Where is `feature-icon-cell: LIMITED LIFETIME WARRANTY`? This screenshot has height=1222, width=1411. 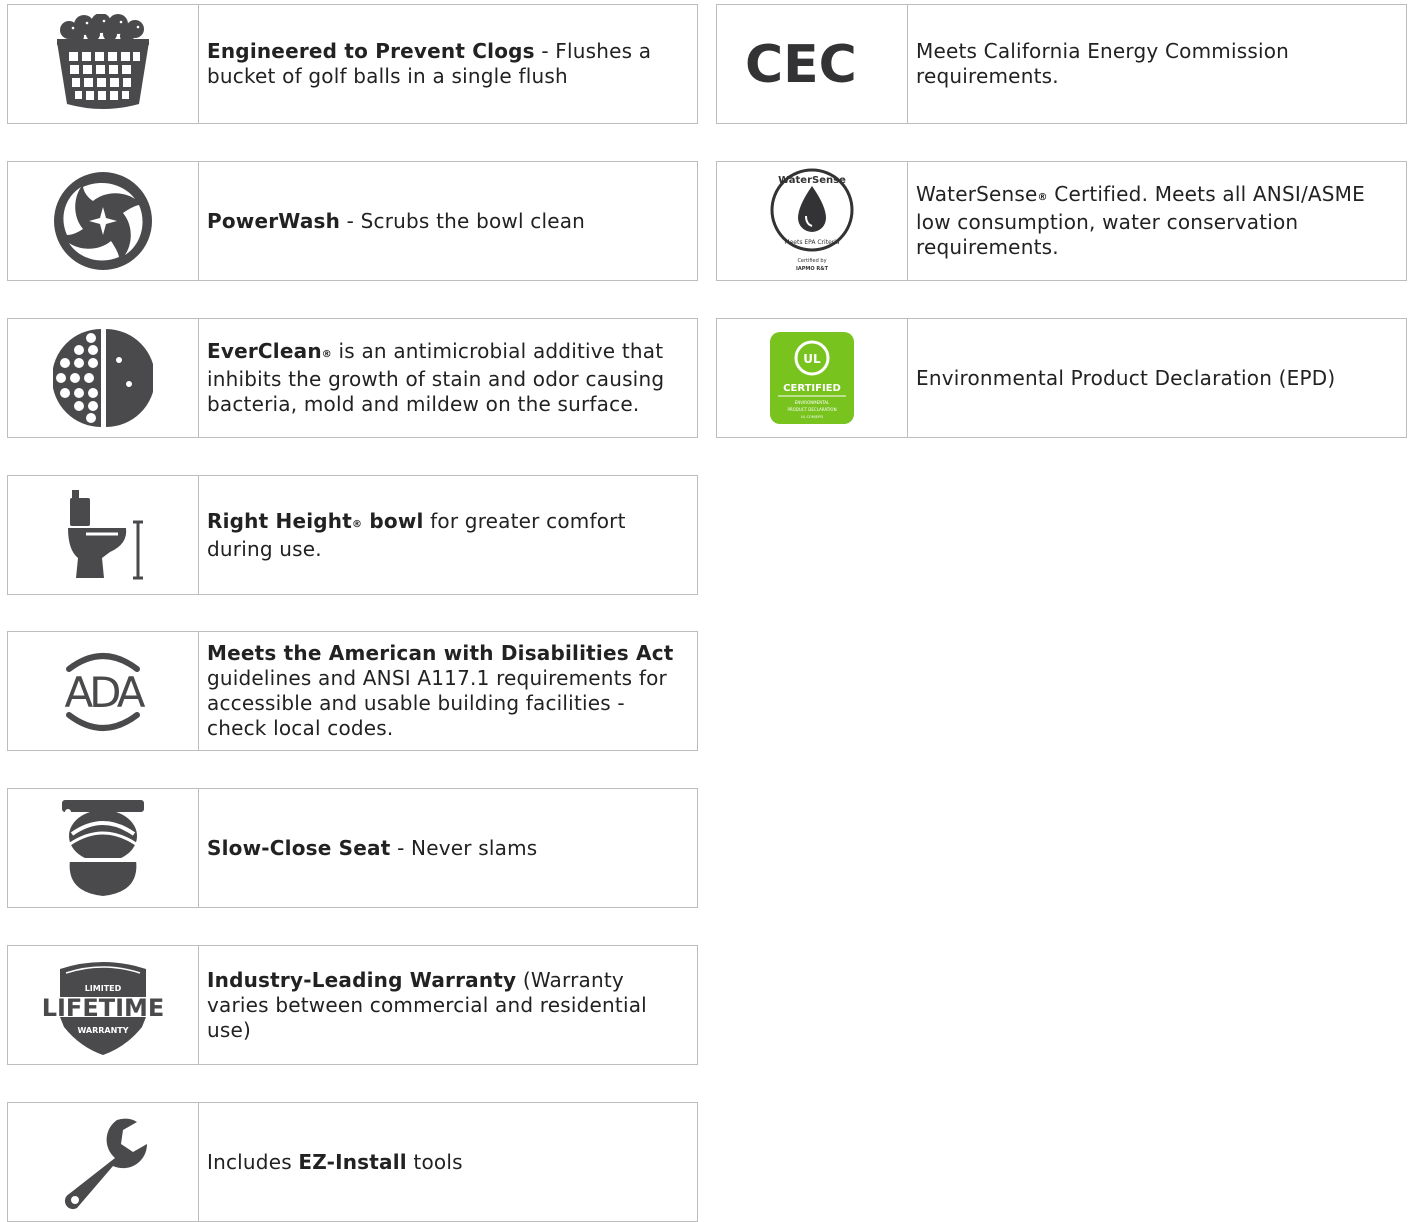 feature-icon-cell: LIMITED LIFETIME WARRANTY is located at coordinates (103, 1005).